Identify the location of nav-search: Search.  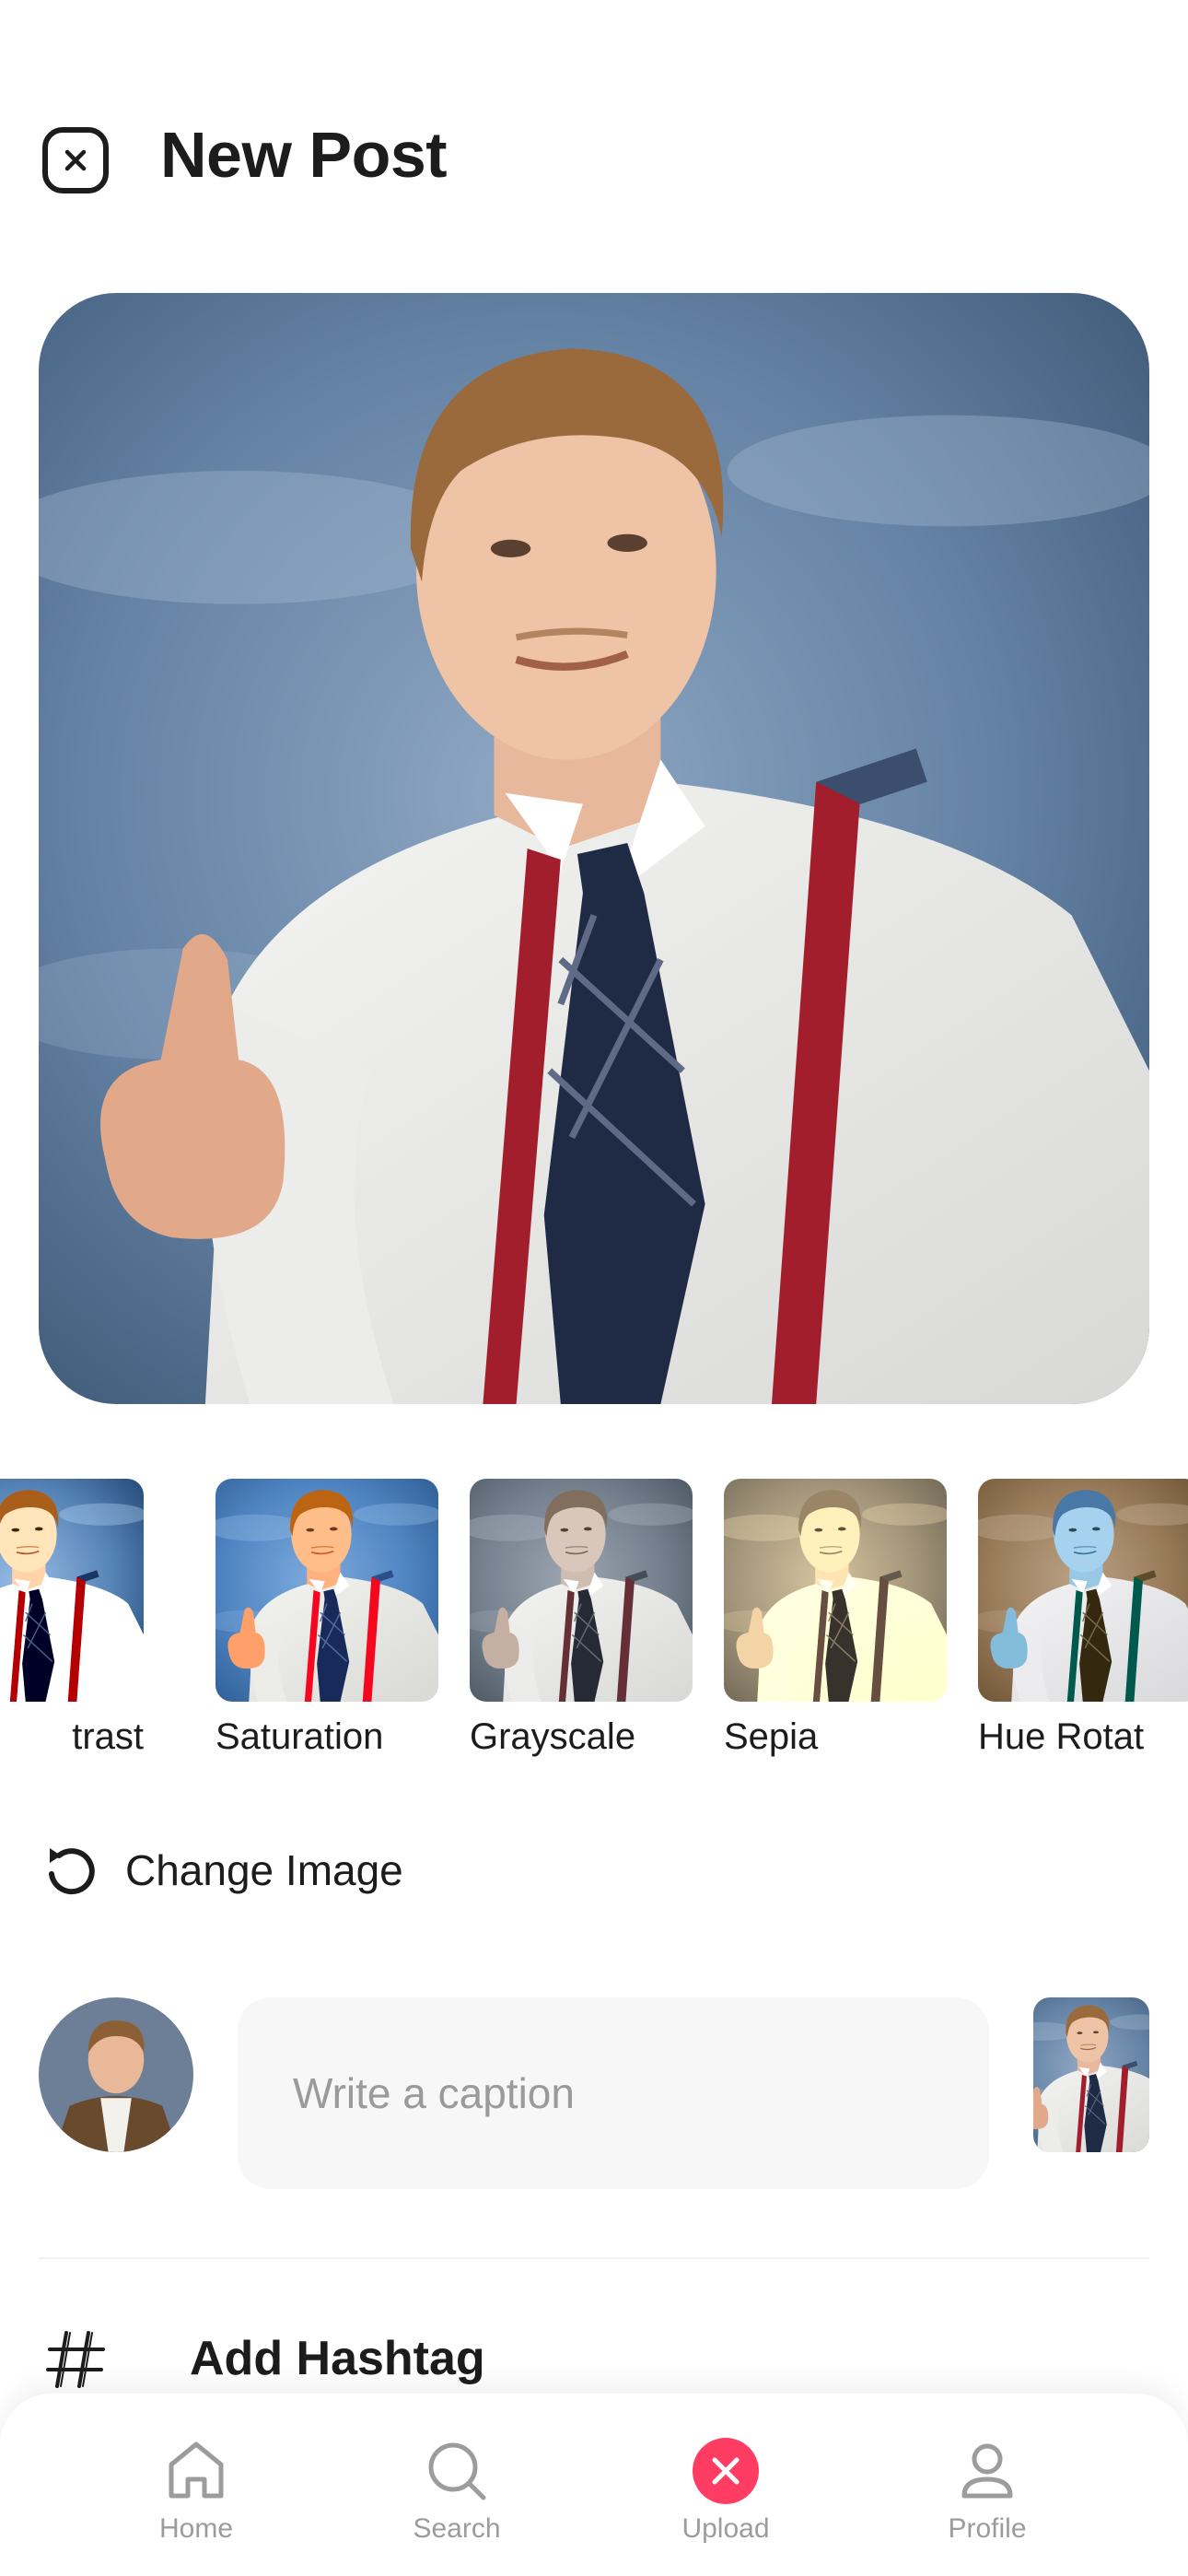
(457, 2489).